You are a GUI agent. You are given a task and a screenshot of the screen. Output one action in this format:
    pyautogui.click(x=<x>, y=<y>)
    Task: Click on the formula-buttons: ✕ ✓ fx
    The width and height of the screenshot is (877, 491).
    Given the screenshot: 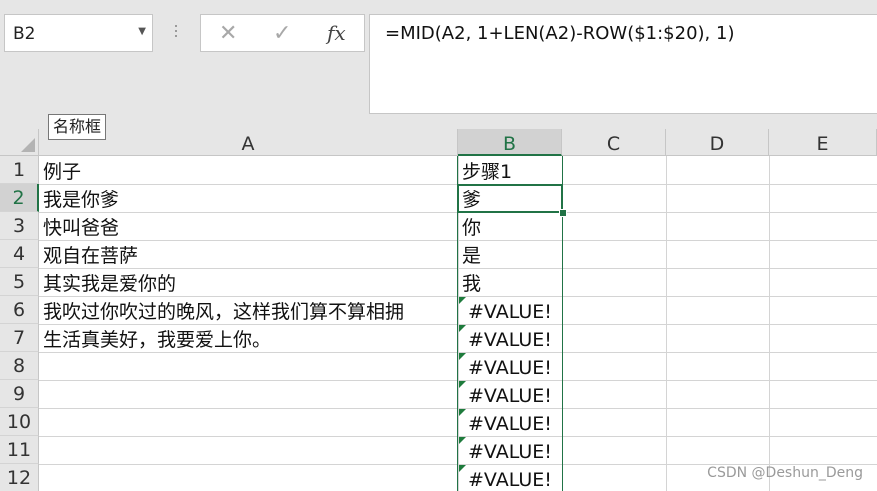 What is the action you would take?
    pyautogui.click(x=282, y=33)
    